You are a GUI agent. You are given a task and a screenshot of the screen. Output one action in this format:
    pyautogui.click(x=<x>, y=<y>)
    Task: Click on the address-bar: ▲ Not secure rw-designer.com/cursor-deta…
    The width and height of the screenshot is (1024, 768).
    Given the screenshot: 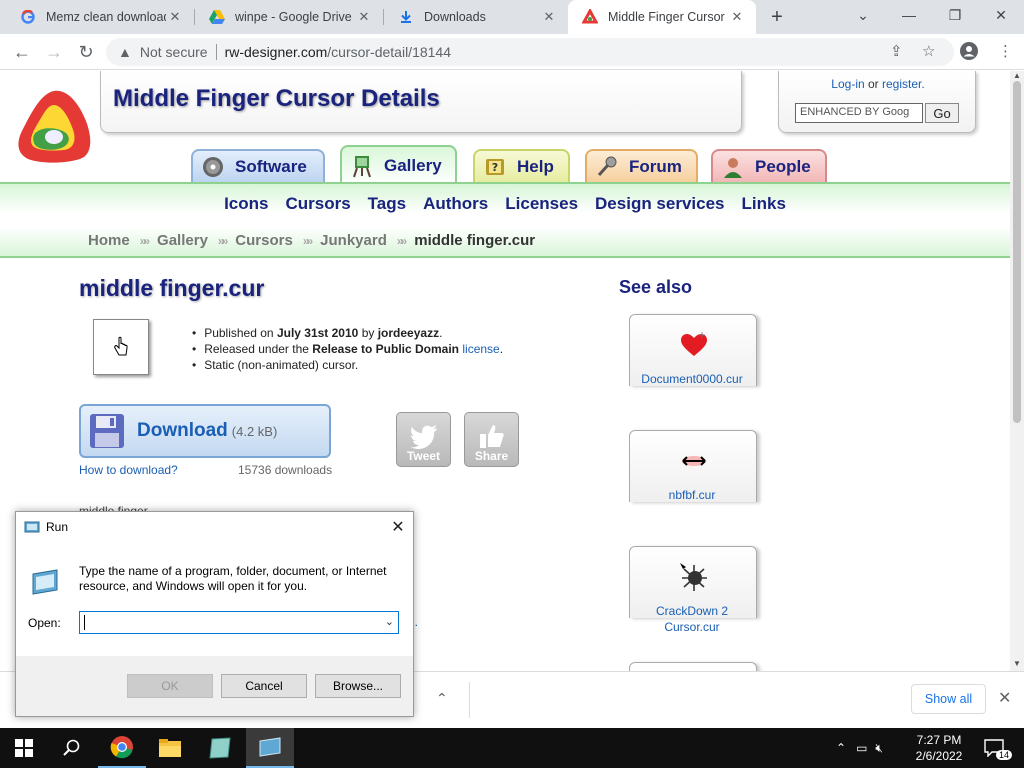 What is the action you would take?
    pyautogui.click(x=530, y=52)
    